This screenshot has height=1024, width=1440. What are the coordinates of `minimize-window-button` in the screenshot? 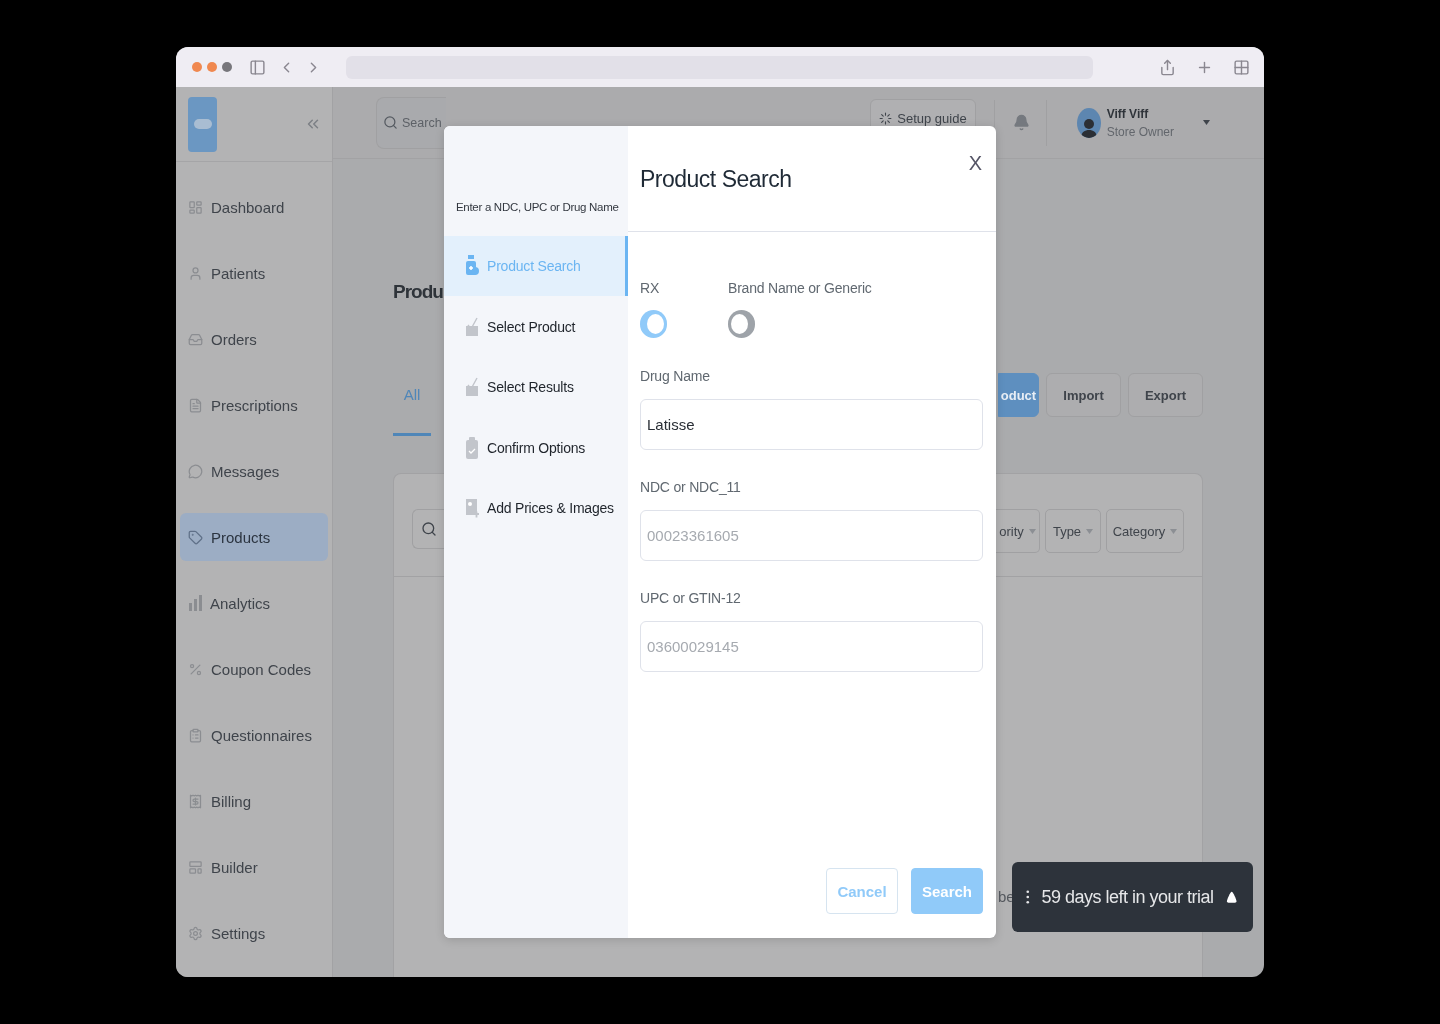 It's located at (212, 67).